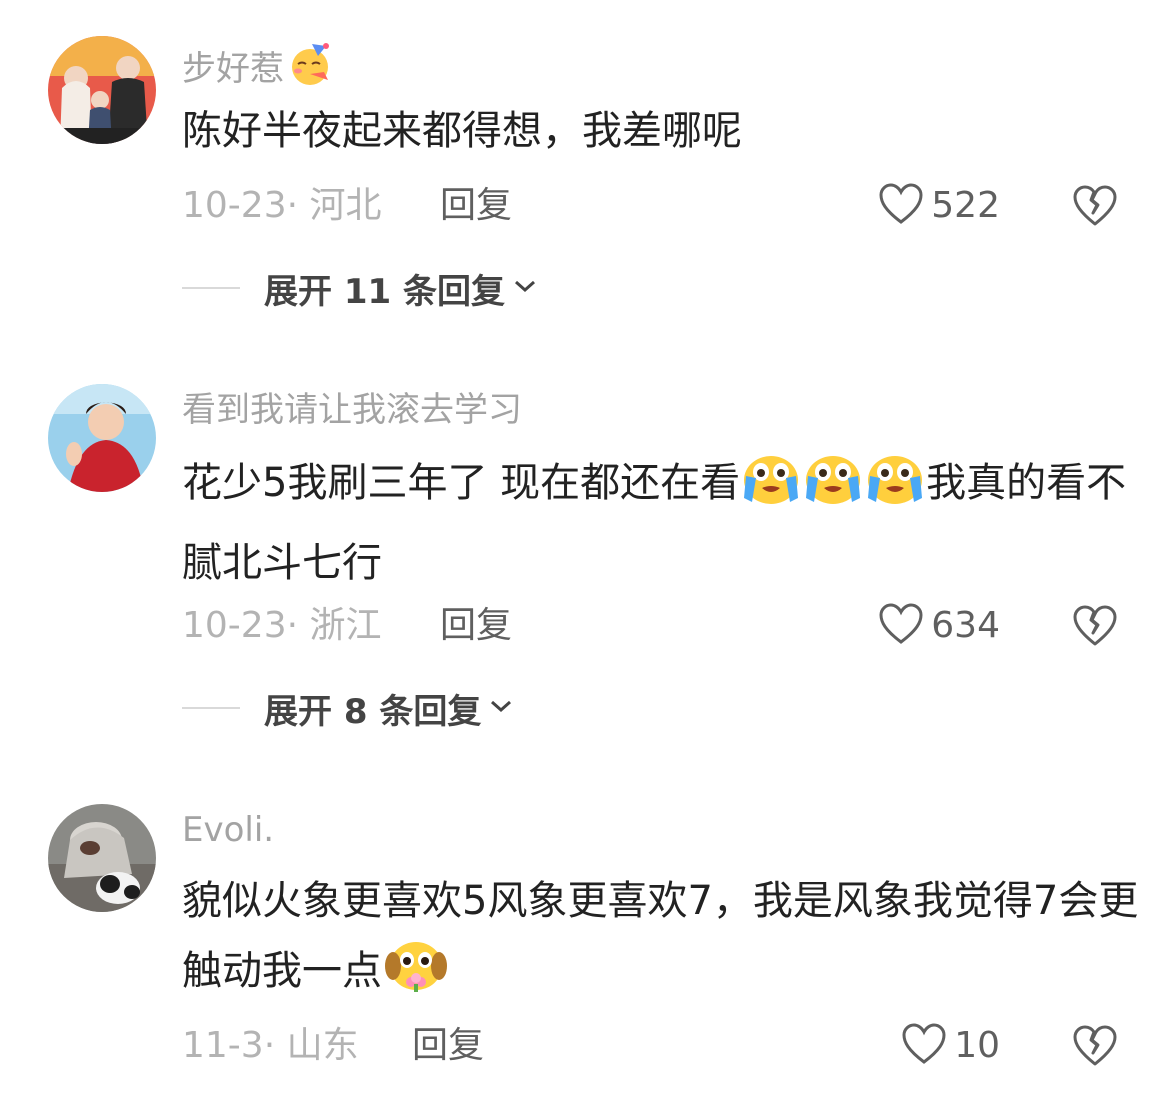 The height and width of the screenshot is (1095, 1170). Describe the element at coordinates (461, 483) in the screenshot. I see `comment-text-part: 花少5我刷三年了 现在都还在看` at that location.